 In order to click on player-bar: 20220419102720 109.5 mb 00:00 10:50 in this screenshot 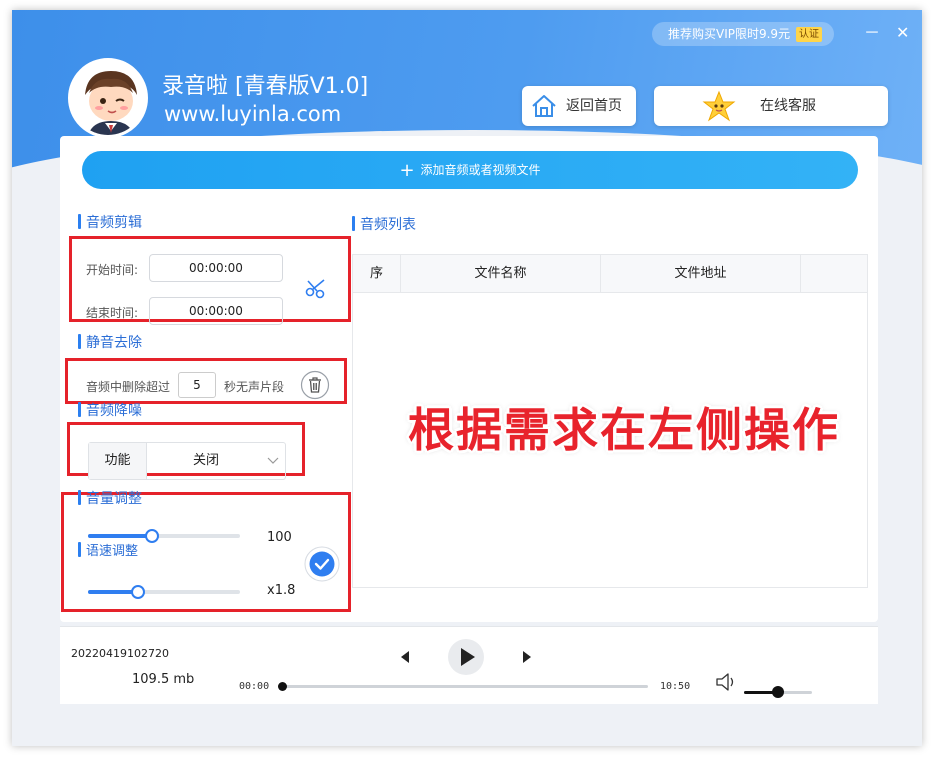, I will do `click(469, 665)`.